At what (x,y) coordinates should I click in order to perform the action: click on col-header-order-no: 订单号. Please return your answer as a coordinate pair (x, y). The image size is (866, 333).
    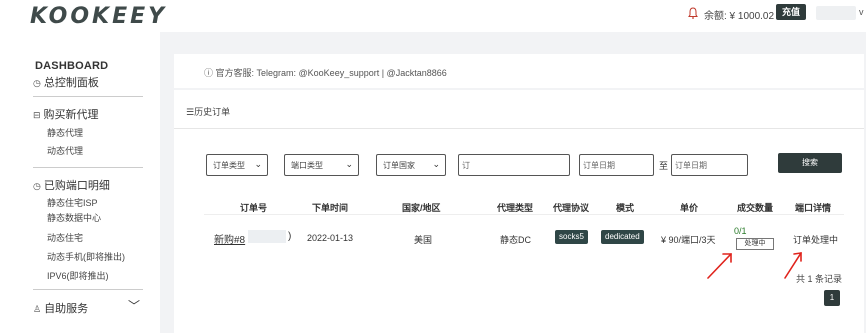
    Looking at the image, I should click on (254, 208).